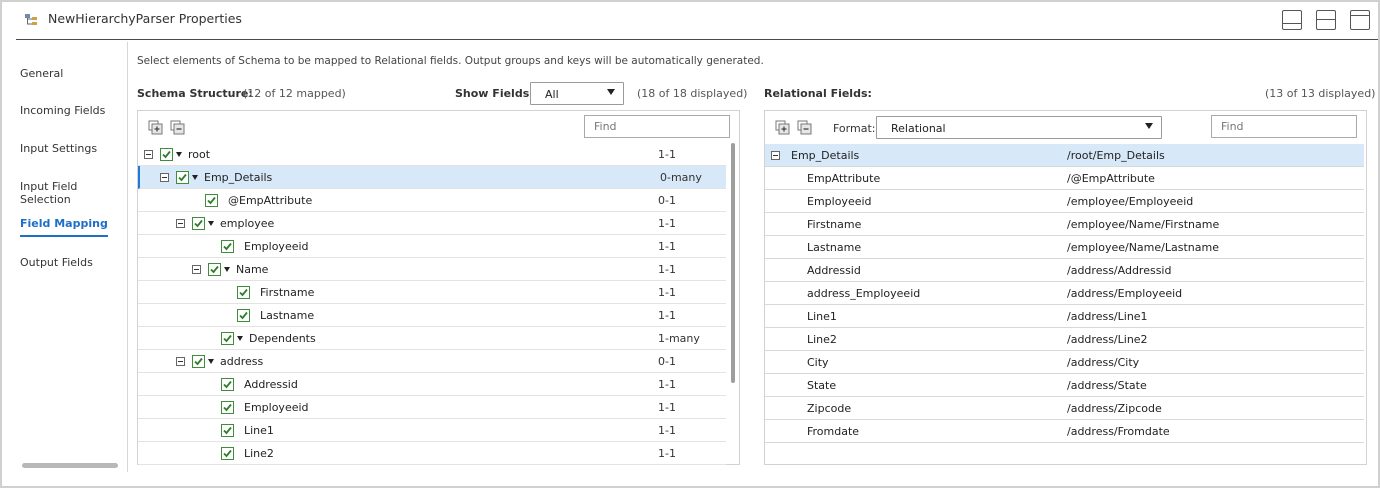 This screenshot has height=488, width=1380. I want to click on tree-row: Firstname 1-1, so click(432, 292).